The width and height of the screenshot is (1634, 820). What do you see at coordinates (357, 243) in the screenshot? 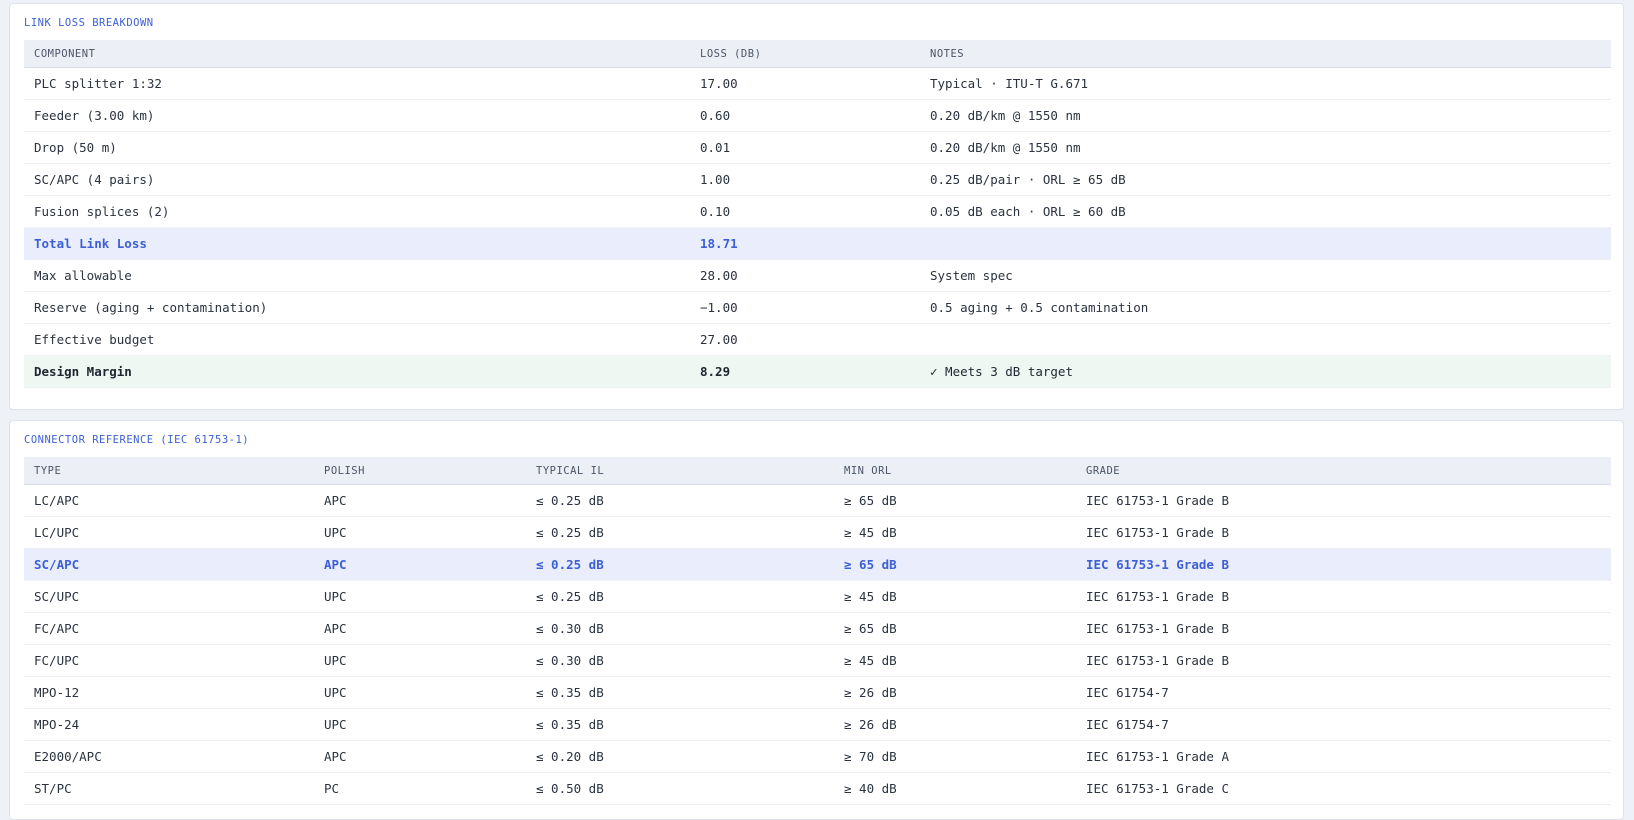
I see `component-cell: Total Link Loss` at bounding box center [357, 243].